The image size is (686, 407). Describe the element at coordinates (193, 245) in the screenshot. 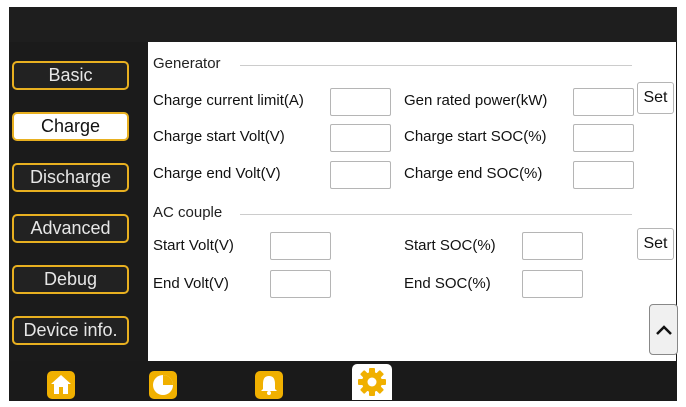

I see `start-volt-label: Start Volt(V)` at that location.